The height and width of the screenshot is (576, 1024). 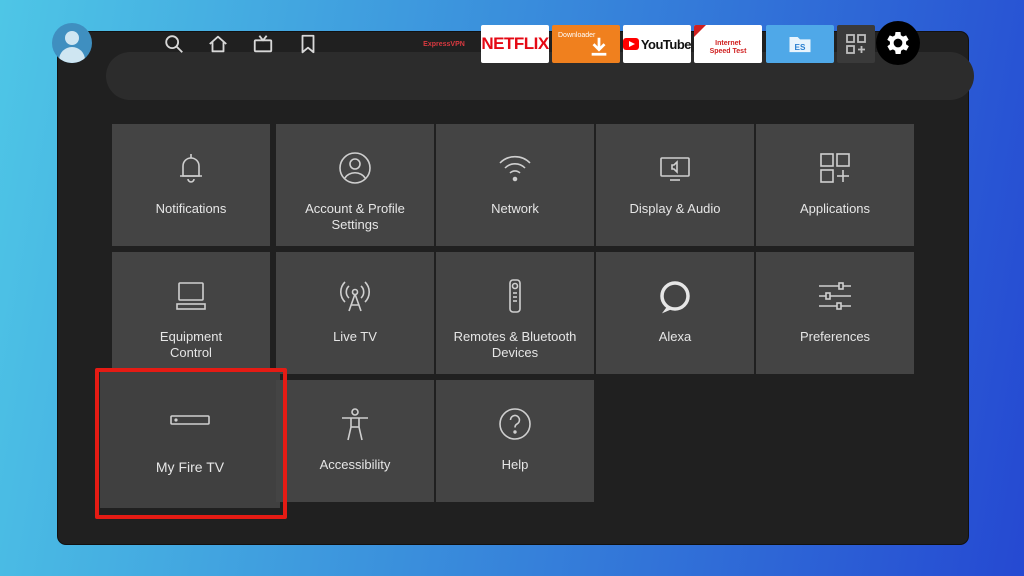 What do you see at coordinates (308, 44) in the screenshot?
I see `watchlist-bookmark-icon` at bounding box center [308, 44].